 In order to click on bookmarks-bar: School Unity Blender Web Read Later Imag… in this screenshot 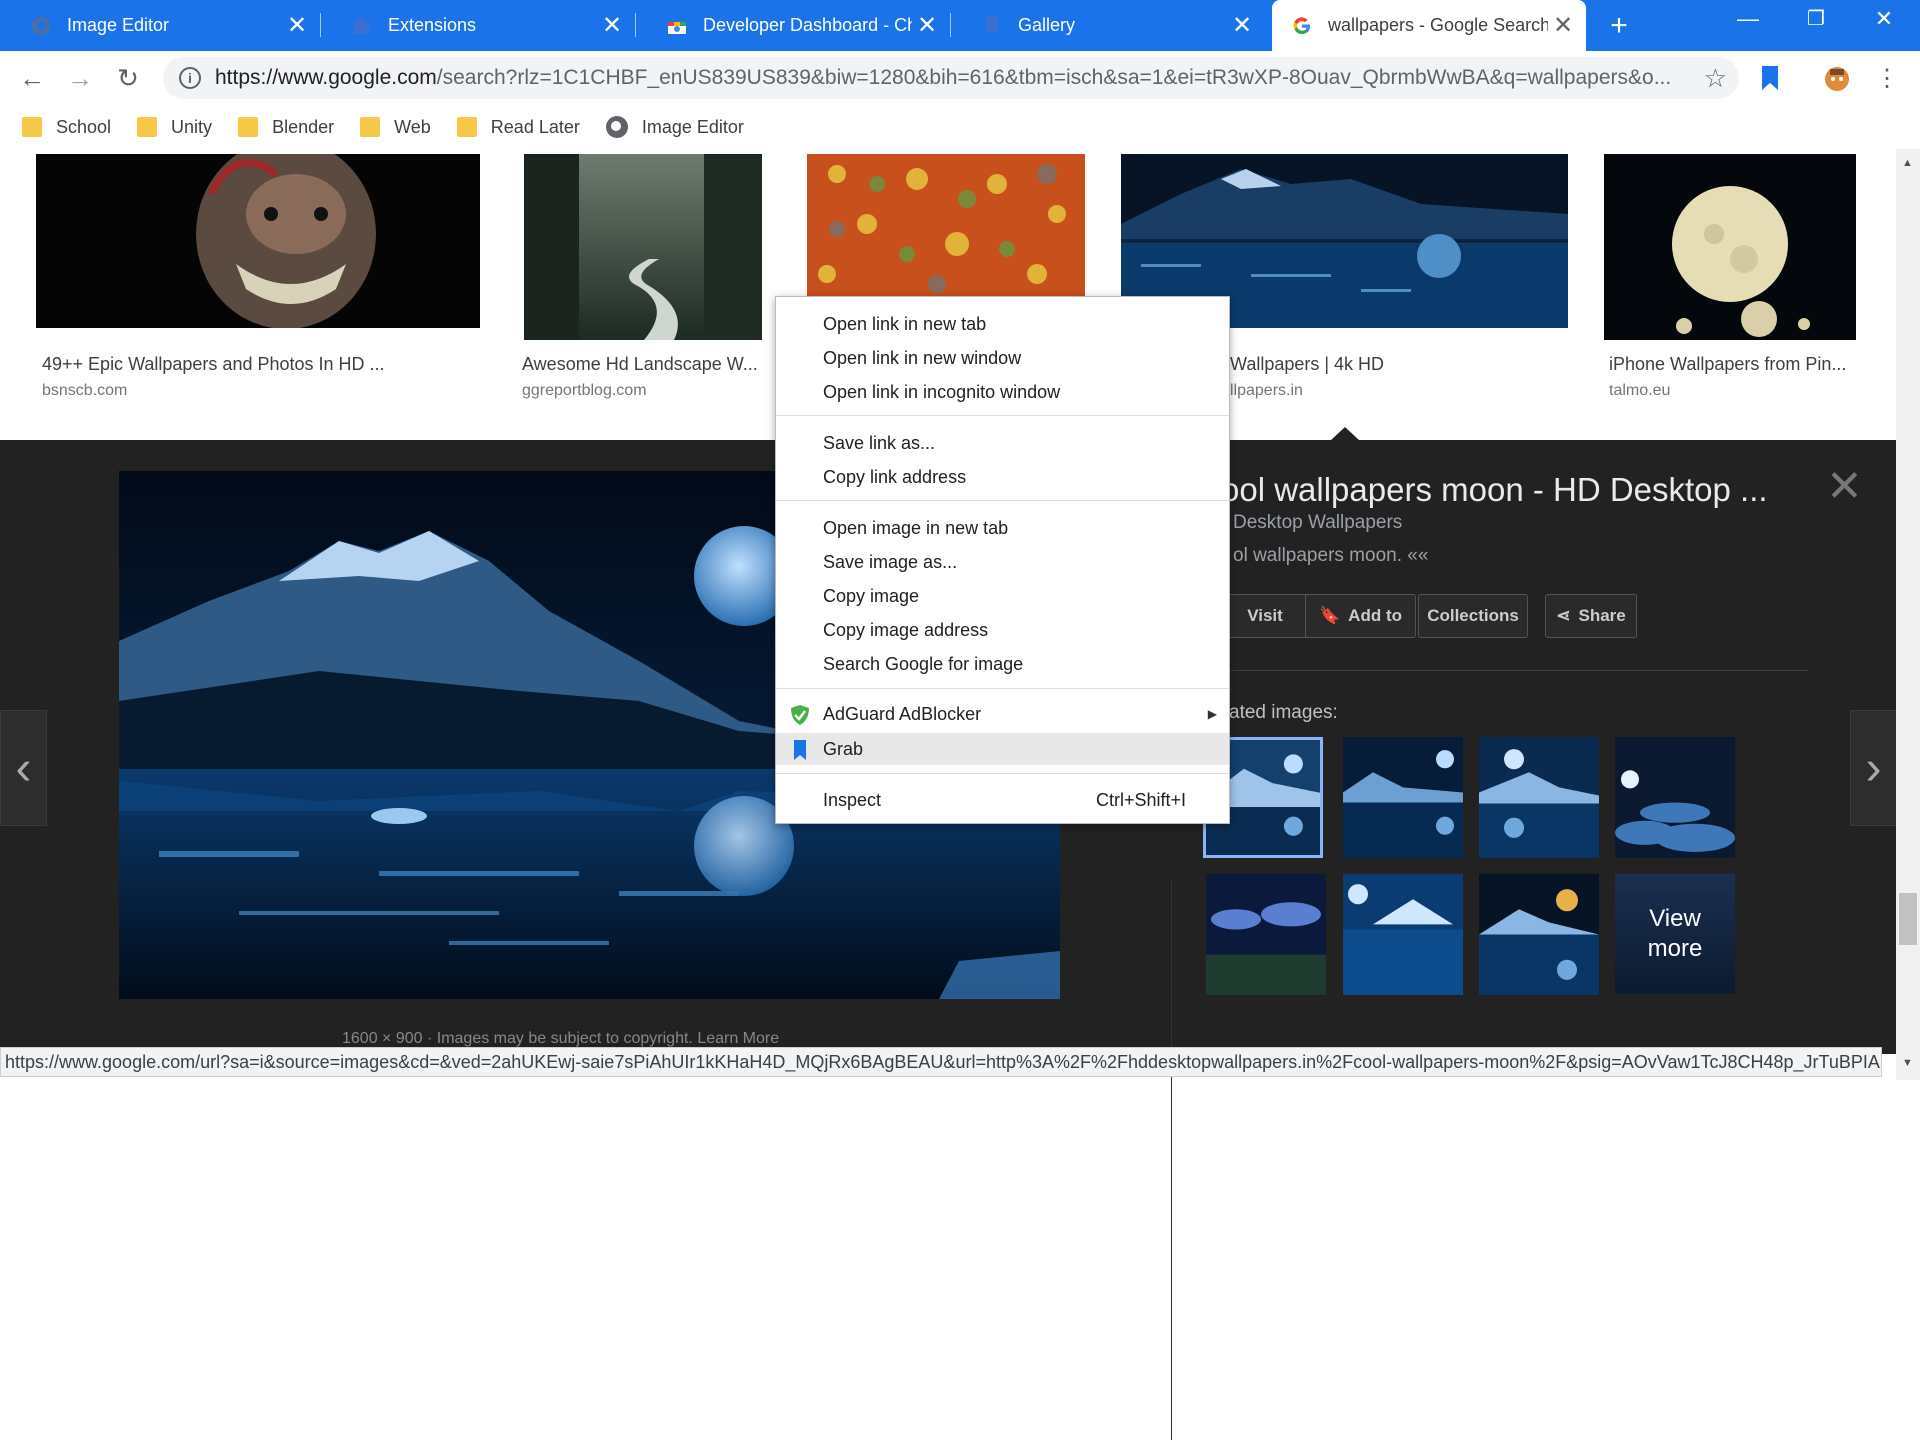, I will do `click(960, 127)`.